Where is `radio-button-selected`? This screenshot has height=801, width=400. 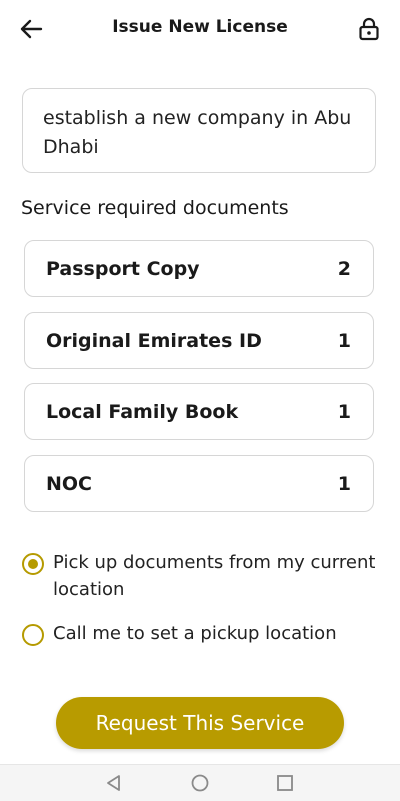 radio-button-selected is located at coordinates (33, 564).